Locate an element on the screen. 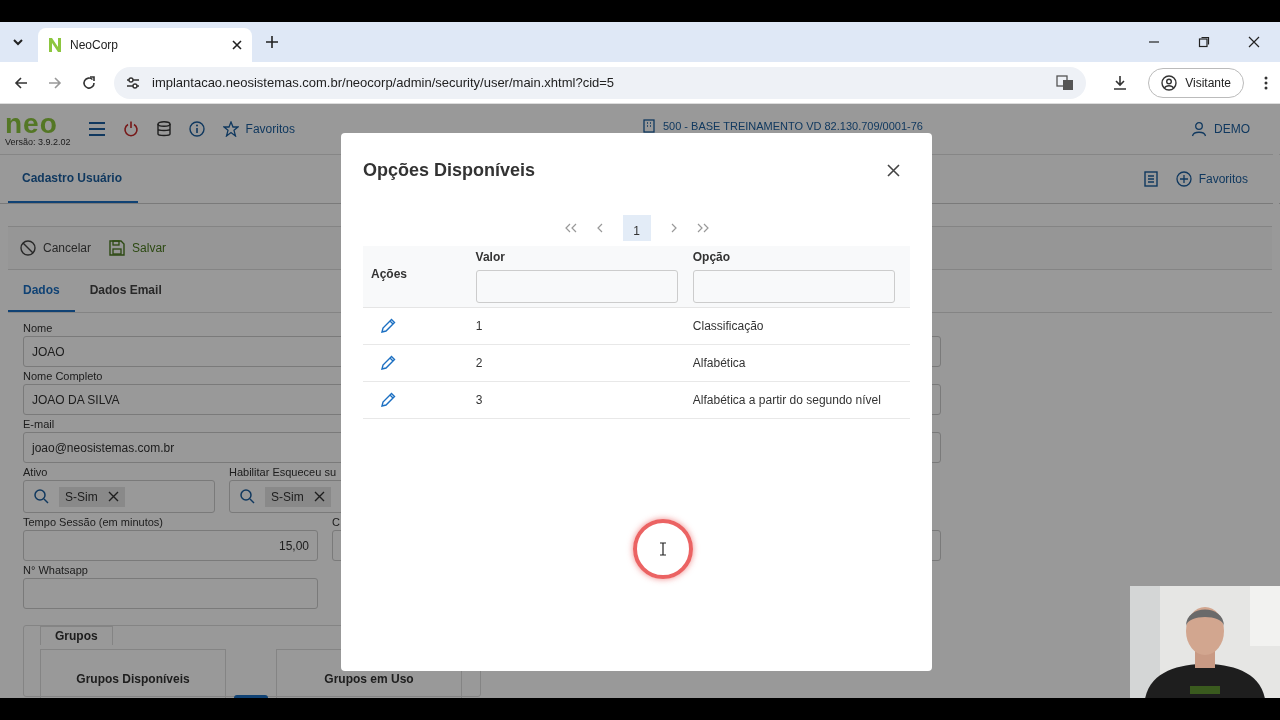  panel-title: Grupos em Uso is located at coordinates (369, 680).